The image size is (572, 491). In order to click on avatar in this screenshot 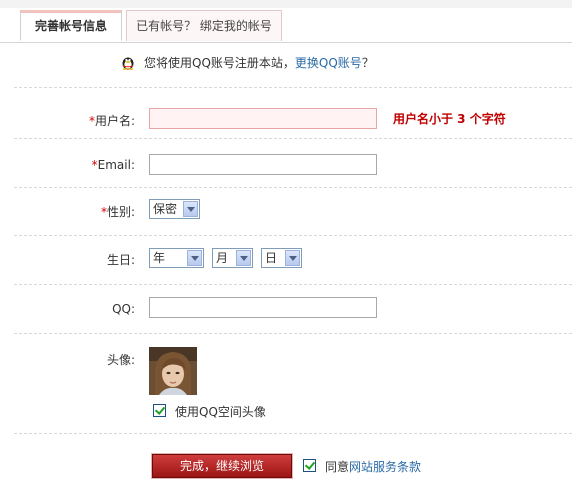, I will do `click(173, 371)`.